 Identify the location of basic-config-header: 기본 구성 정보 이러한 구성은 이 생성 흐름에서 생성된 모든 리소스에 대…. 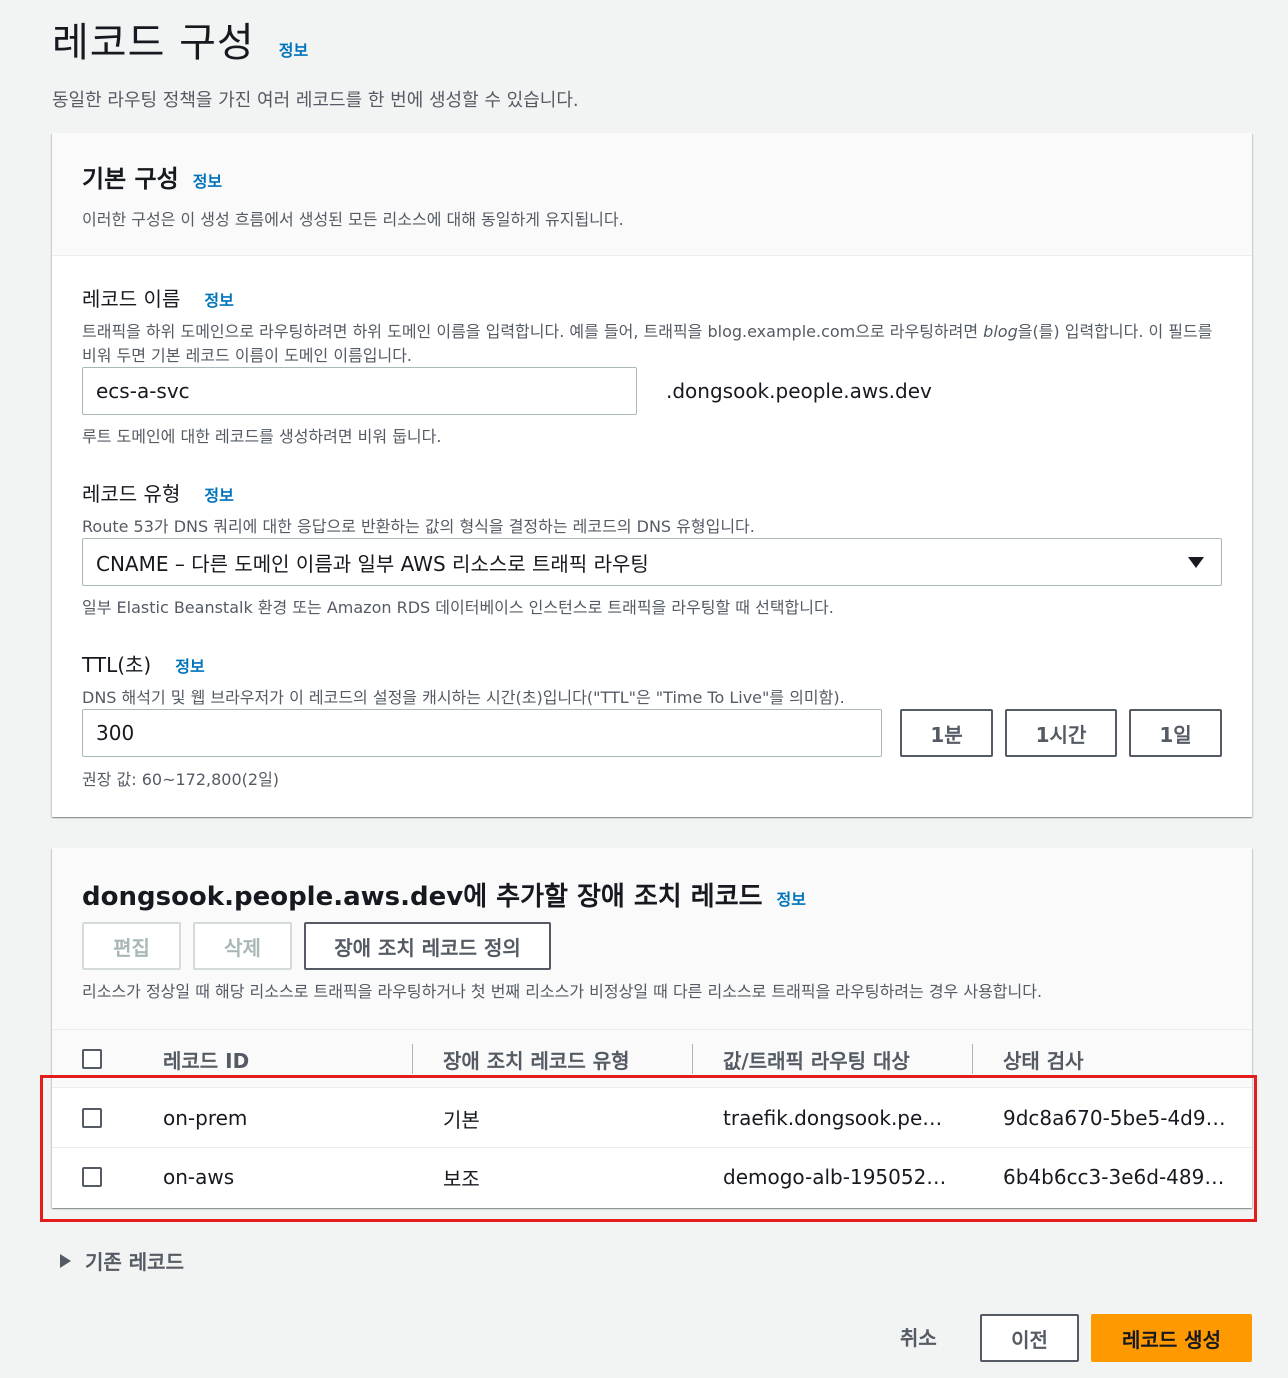
(652, 194).